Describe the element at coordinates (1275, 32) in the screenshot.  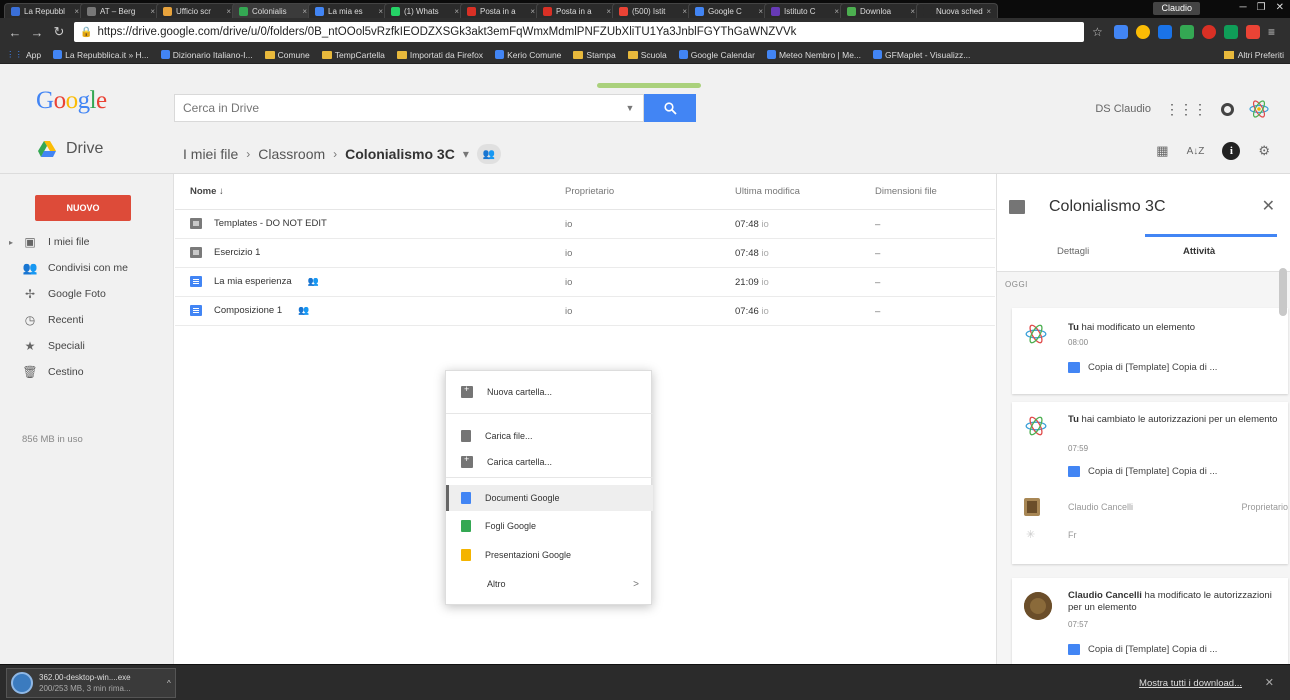
I see `menu-icon: ≡` at that location.